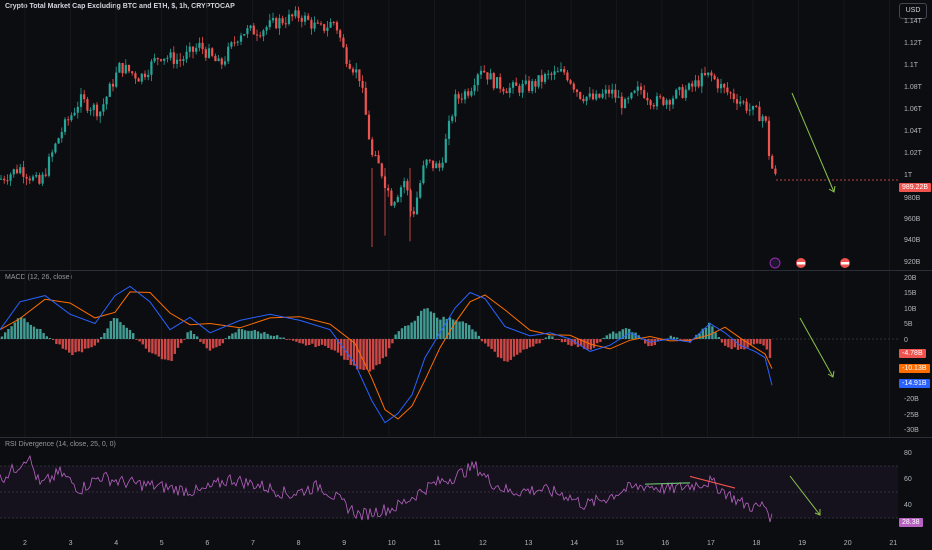 The height and width of the screenshot is (550, 932). What do you see at coordinates (908, 505) in the screenshot?
I see `axis-tick-label: 40` at bounding box center [908, 505].